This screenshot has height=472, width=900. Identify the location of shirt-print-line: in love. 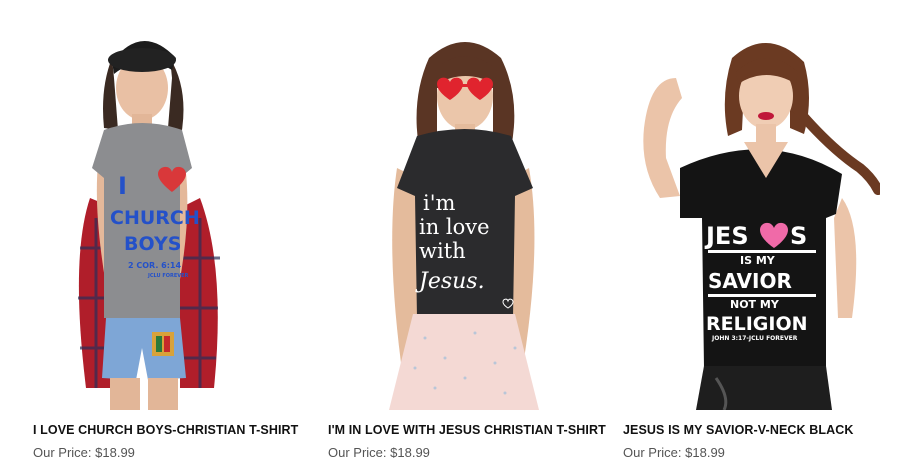
(454, 227).